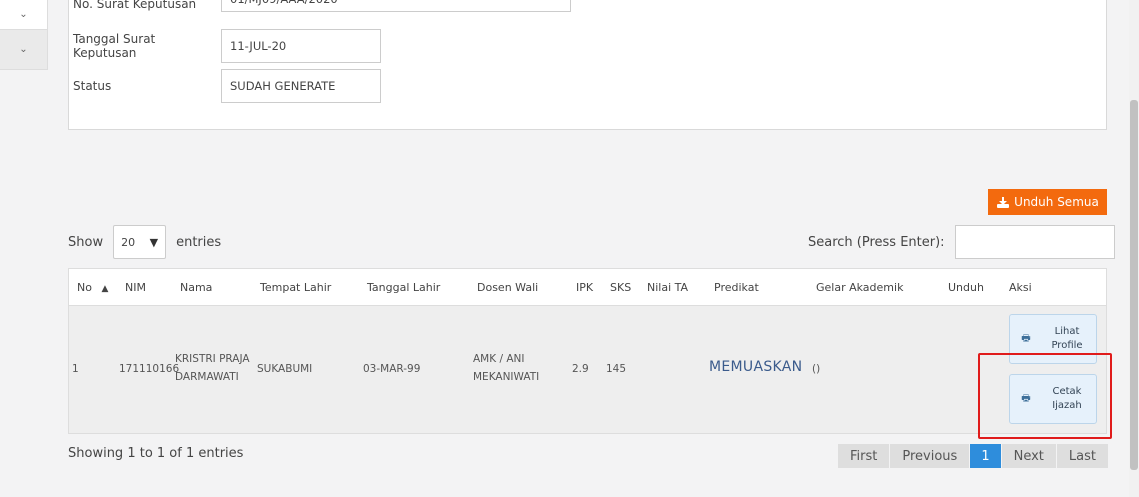 The height and width of the screenshot is (497, 1139). Describe the element at coordinates (1067, 345) in the screenshot. I see `view-profile-label-line-2: Profile` at that location.